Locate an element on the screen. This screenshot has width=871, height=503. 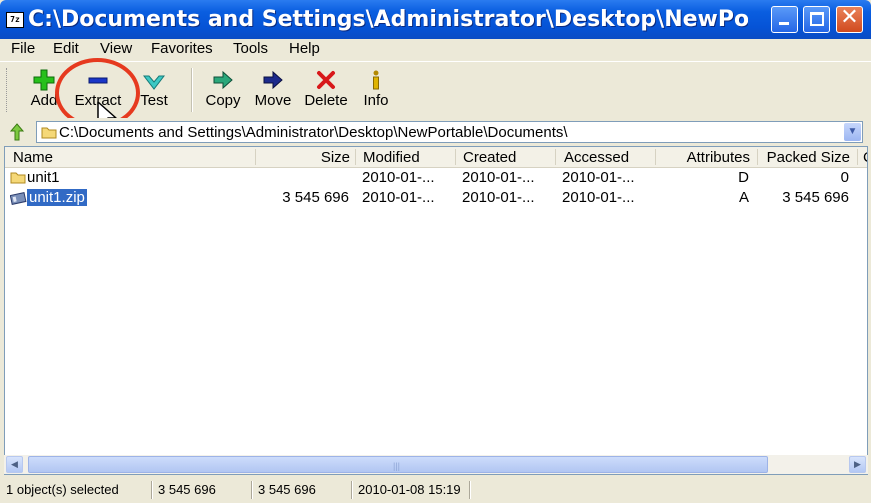
move-arrow-icon is located at coordinates (273, 80).